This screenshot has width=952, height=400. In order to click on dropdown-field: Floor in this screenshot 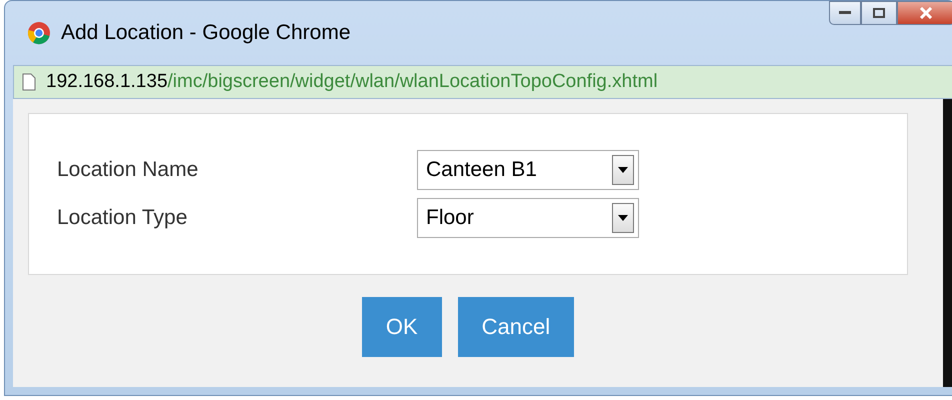, I will do `click(528, 218)`.